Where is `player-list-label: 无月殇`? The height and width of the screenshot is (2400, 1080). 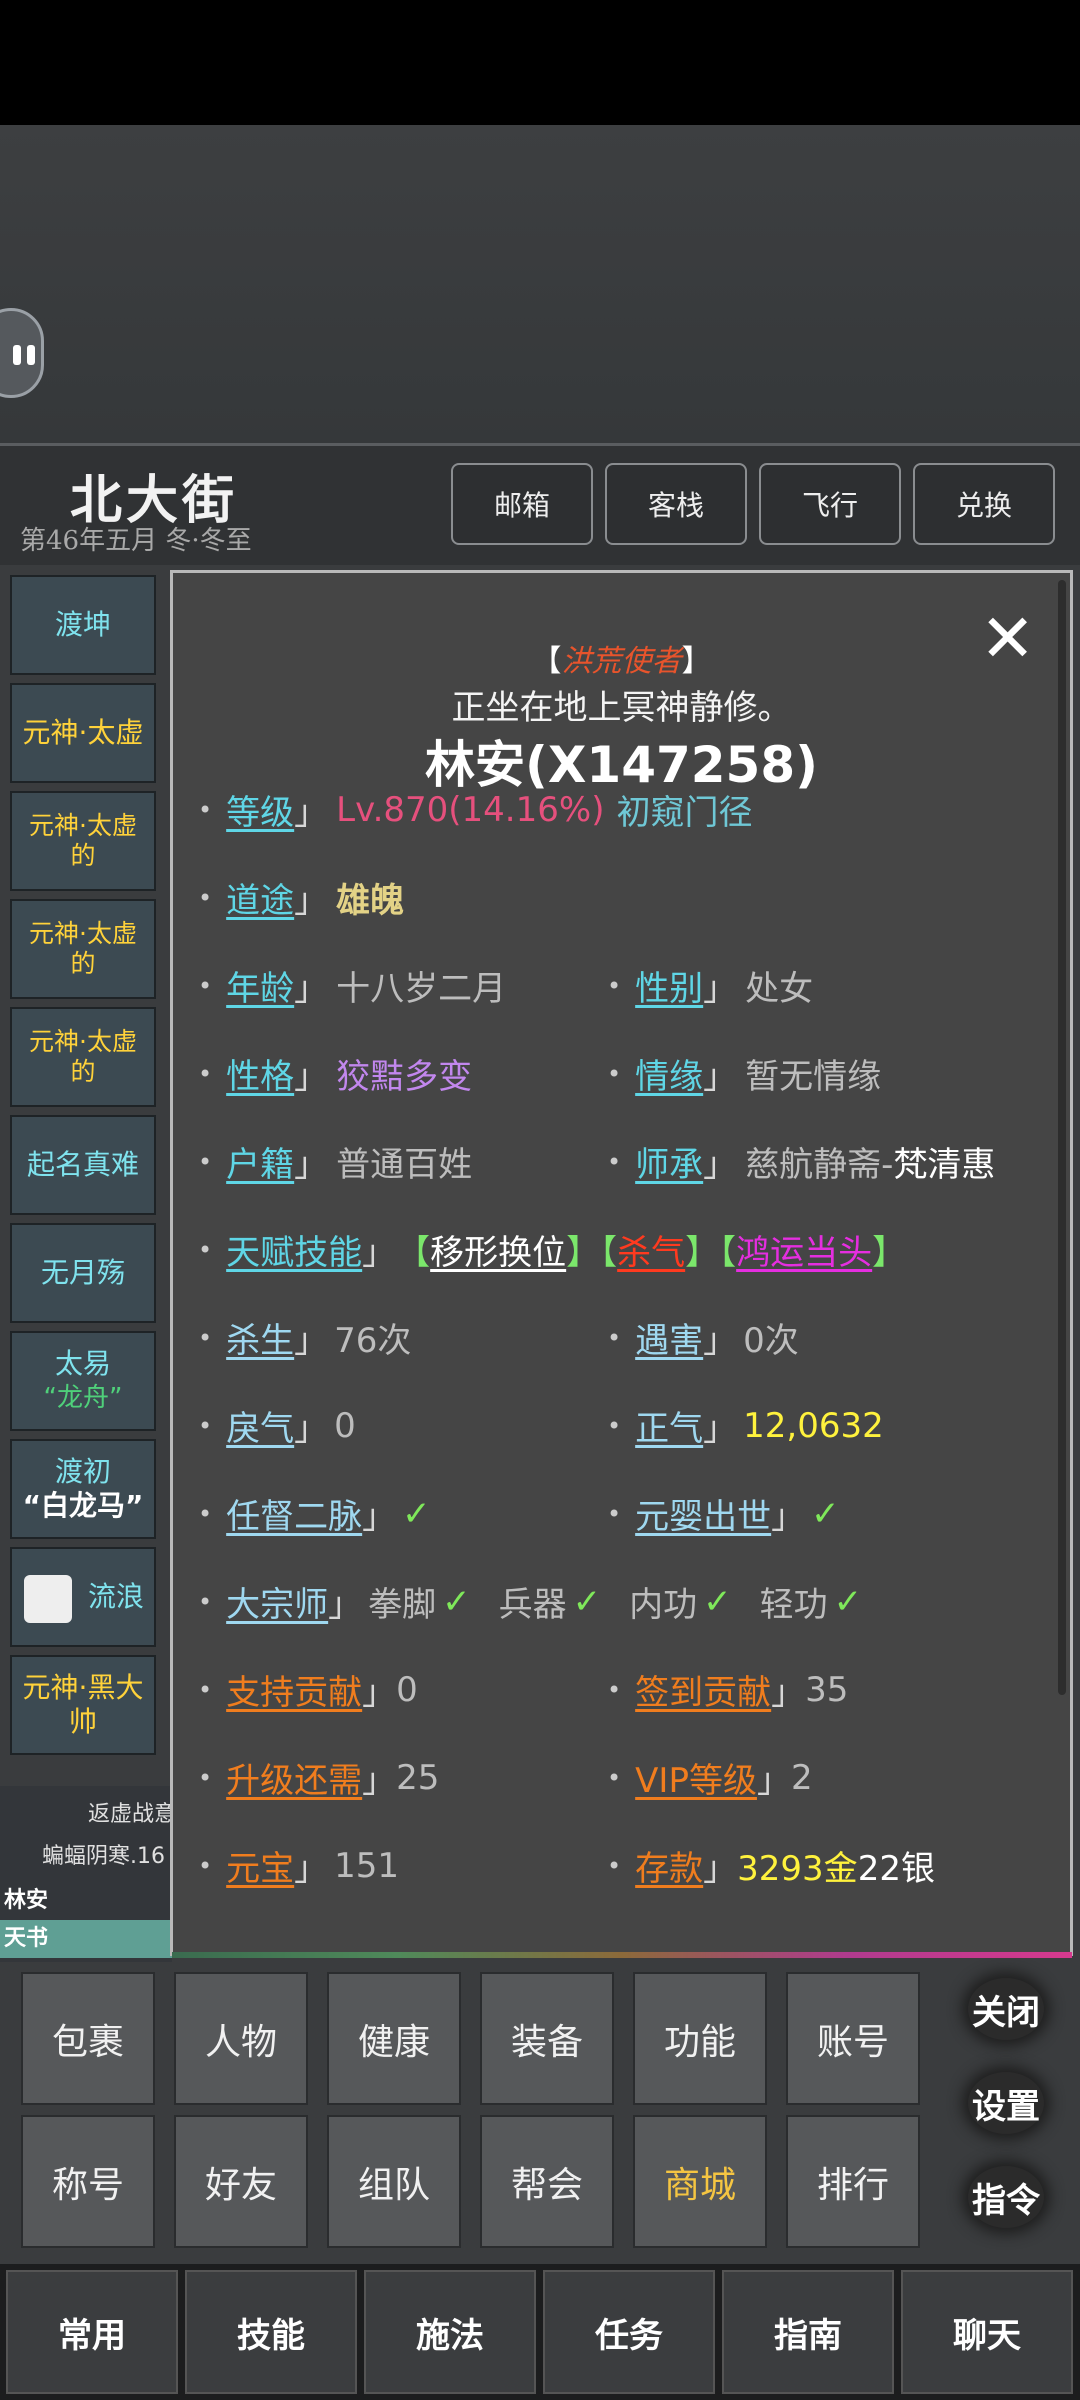
player-list-label: 无月殇 is located at coordinates (82, 1272).